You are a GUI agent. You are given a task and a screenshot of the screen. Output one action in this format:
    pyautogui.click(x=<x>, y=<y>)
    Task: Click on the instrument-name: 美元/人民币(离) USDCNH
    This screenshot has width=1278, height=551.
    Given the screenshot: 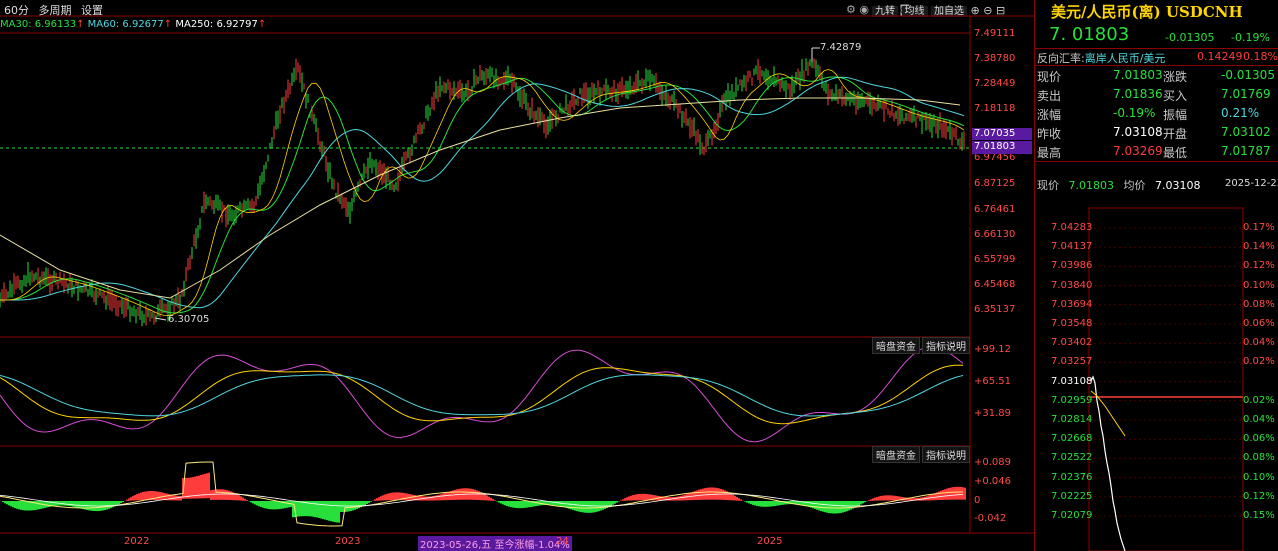 What is the action you would take?
    pyautogui.click(x=1147, y=12)
    